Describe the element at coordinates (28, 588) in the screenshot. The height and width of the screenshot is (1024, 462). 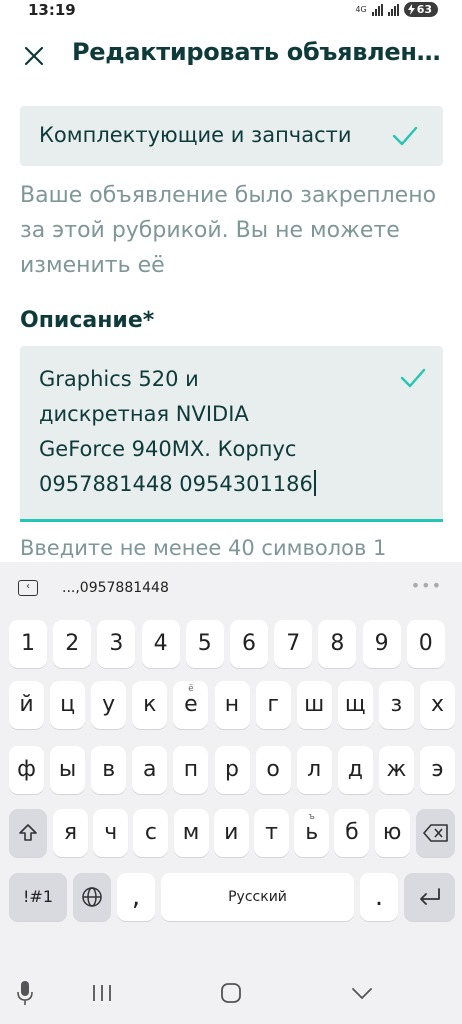
I see `keyboard-back-icon: ‹` at that location.